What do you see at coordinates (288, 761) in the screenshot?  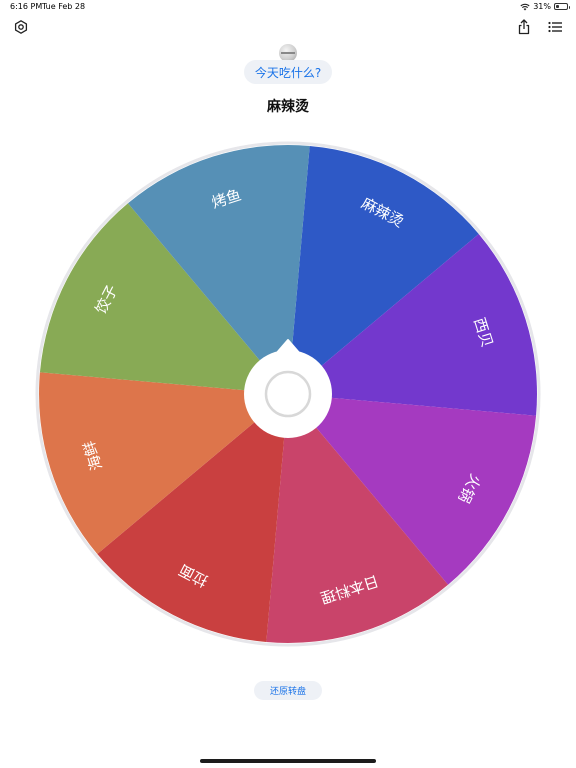 I see `home-indicator` at bounding box center [288, 761].